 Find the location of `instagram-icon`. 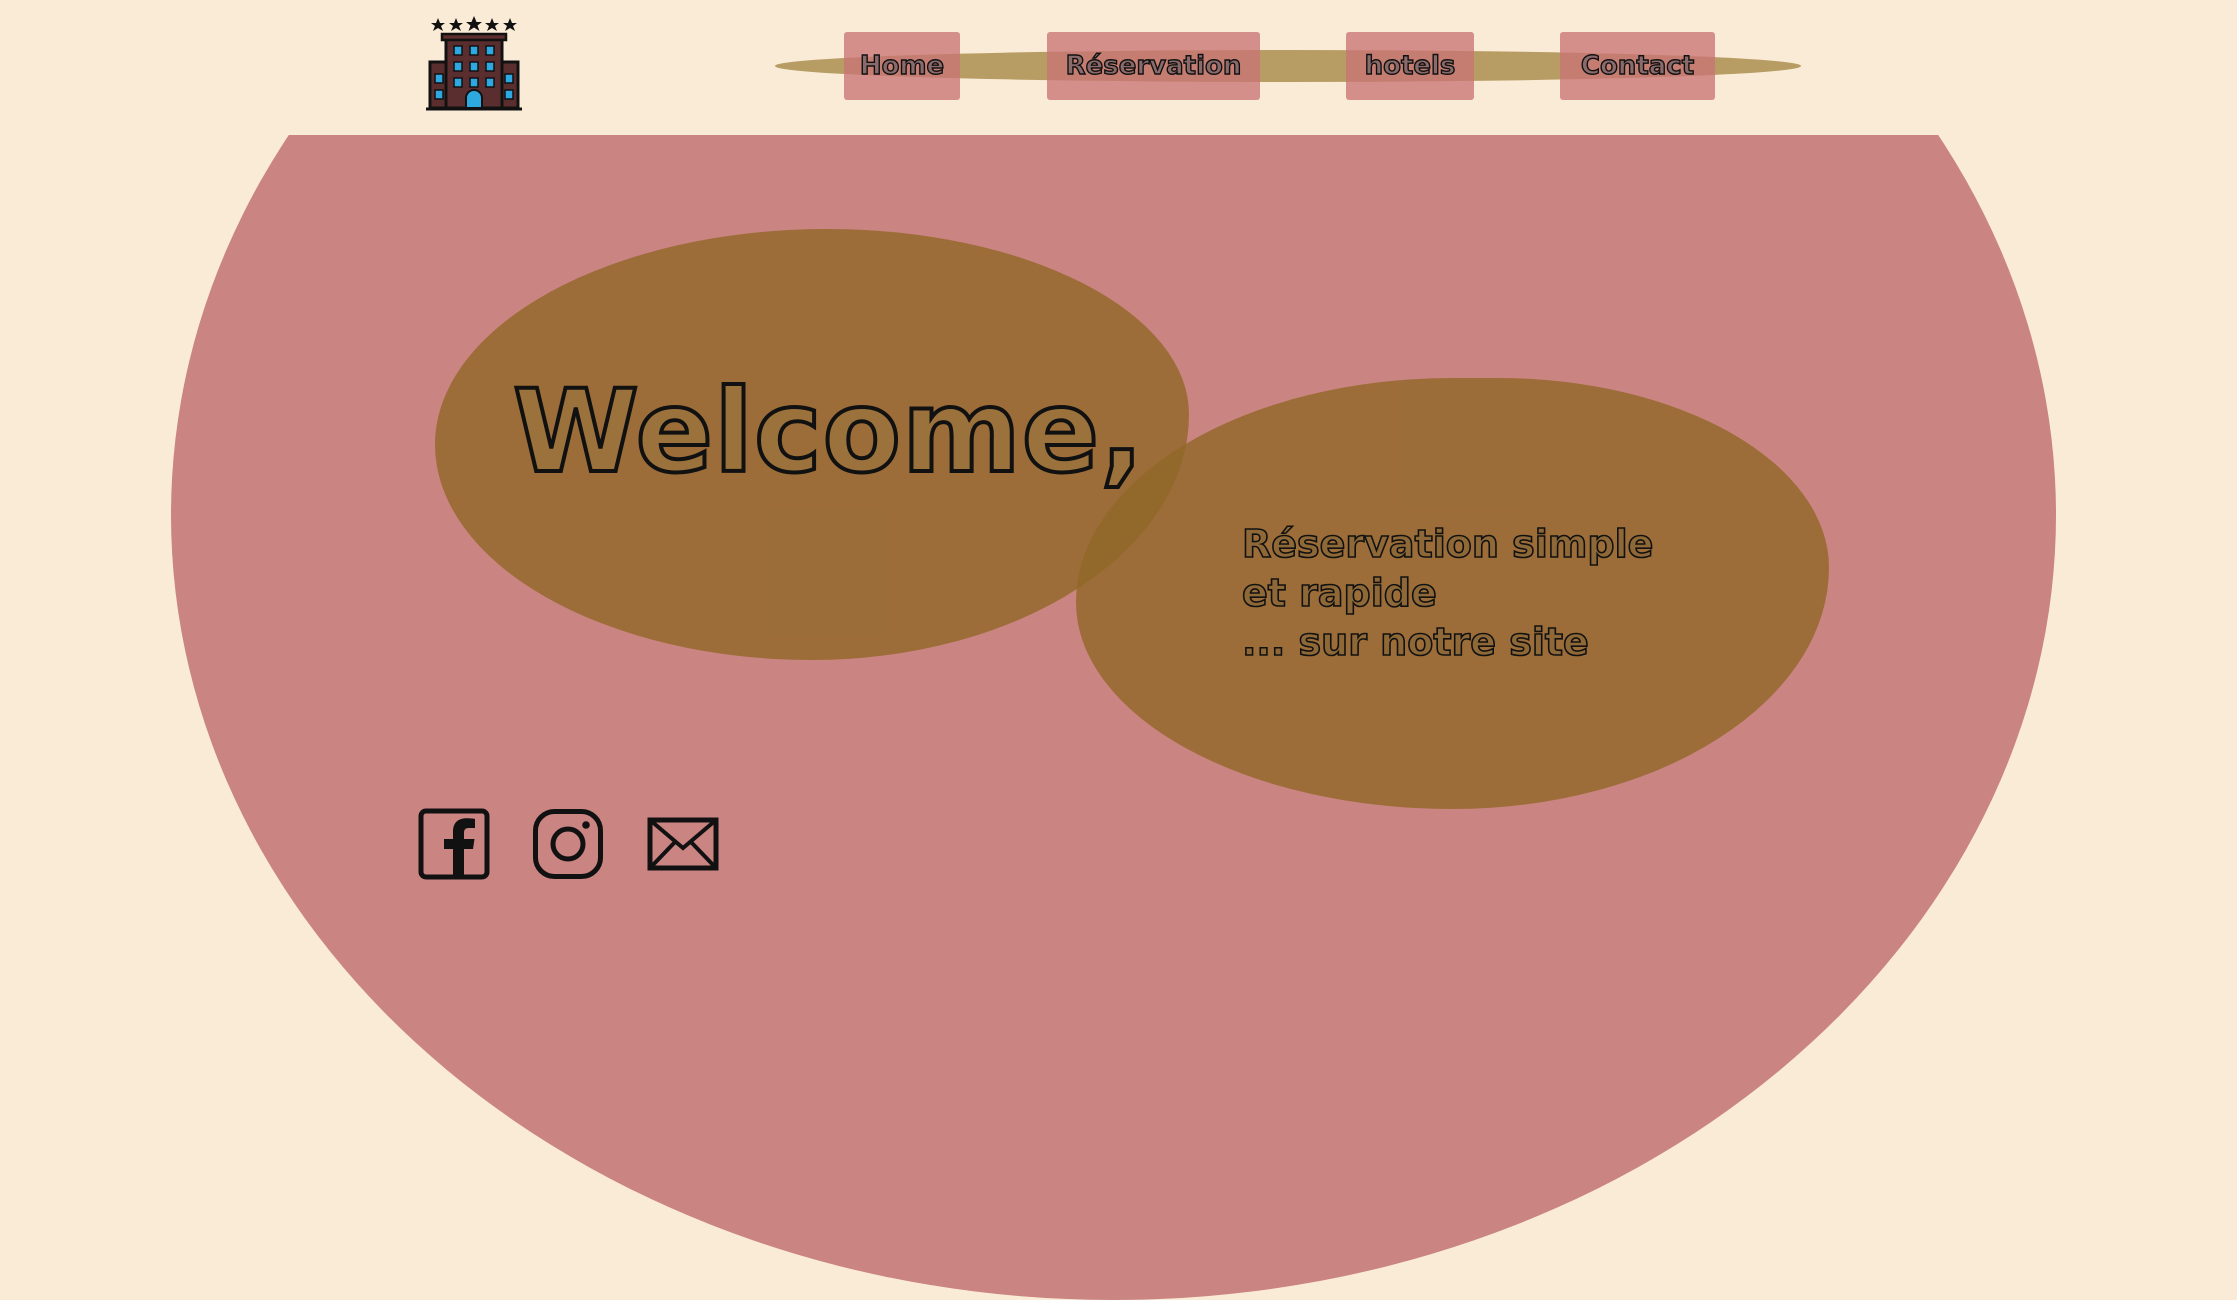

instagram-icon is located at coordinates (568, 844).